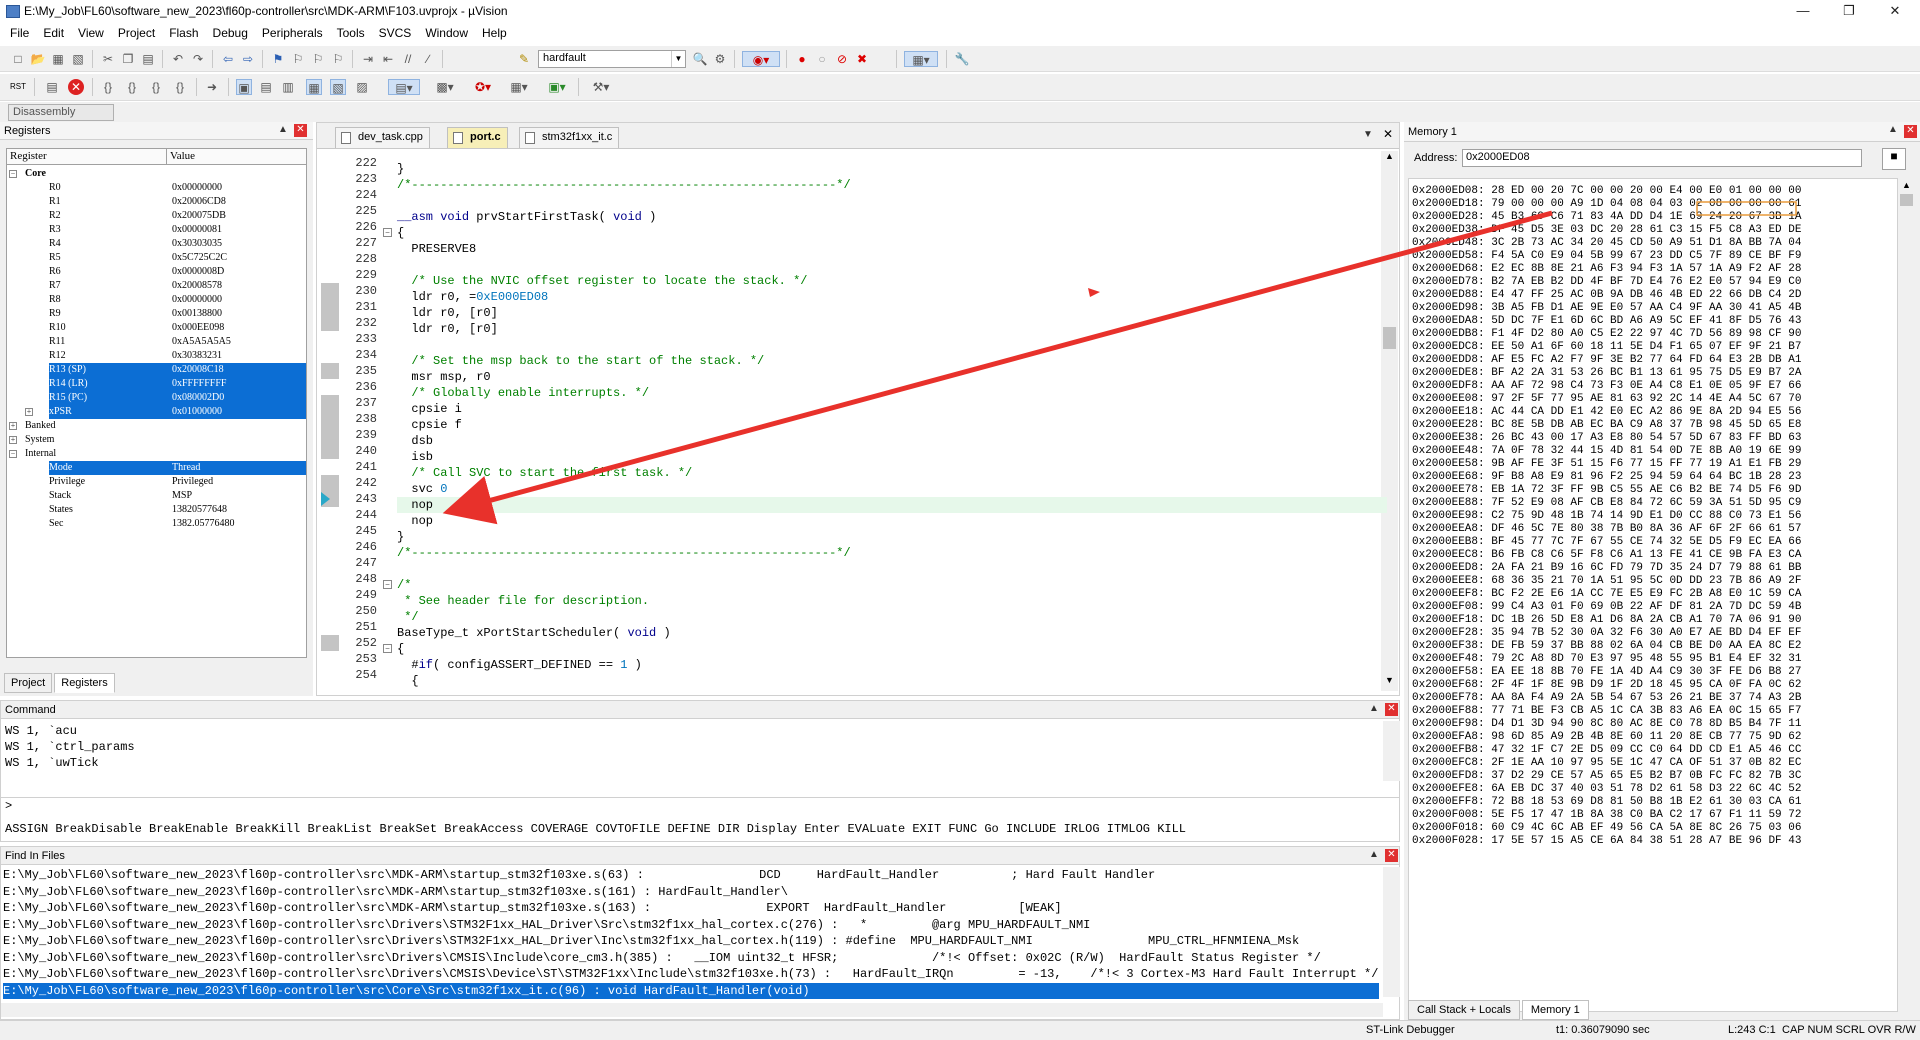 This screenshot has height=1040, width=1920. Describe the element at coordinates (892, 217) in the screenshot. I see `code-line: __asm void prvStartFirstTask( void )` at that location.